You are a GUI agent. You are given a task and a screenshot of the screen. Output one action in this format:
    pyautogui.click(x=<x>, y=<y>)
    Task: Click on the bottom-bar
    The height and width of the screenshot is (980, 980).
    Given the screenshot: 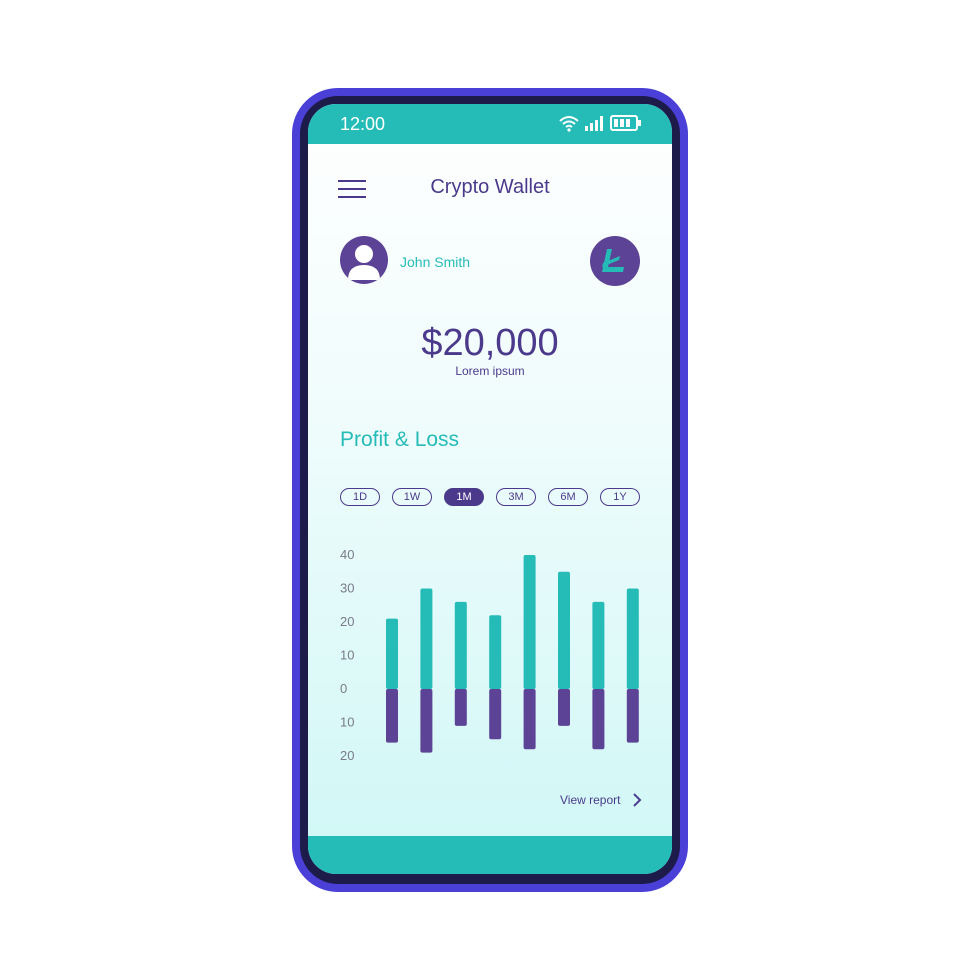 What is the action you would take?
    pyautogui.click(x=490, y=855)
    